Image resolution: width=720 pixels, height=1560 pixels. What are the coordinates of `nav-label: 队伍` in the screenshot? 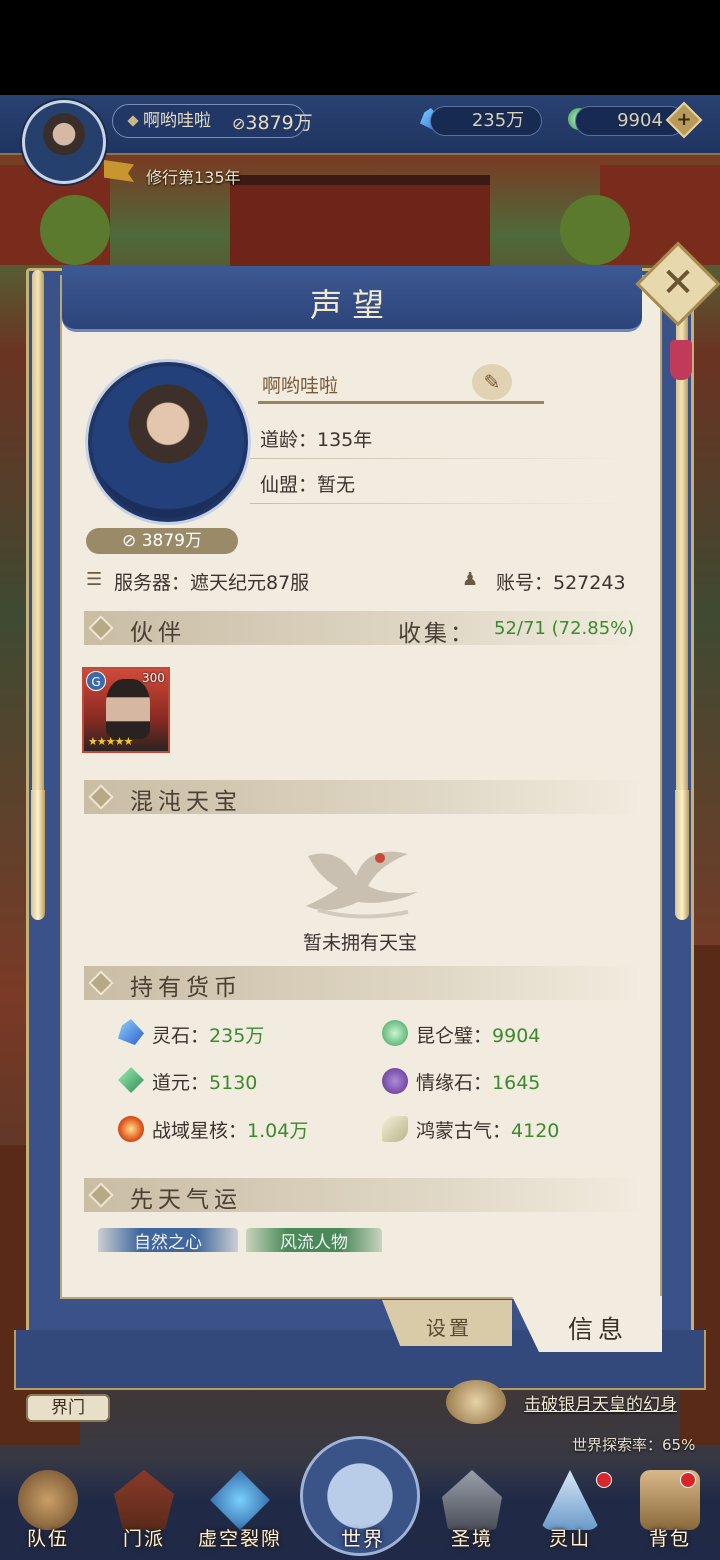 It's located at (47, 1539).